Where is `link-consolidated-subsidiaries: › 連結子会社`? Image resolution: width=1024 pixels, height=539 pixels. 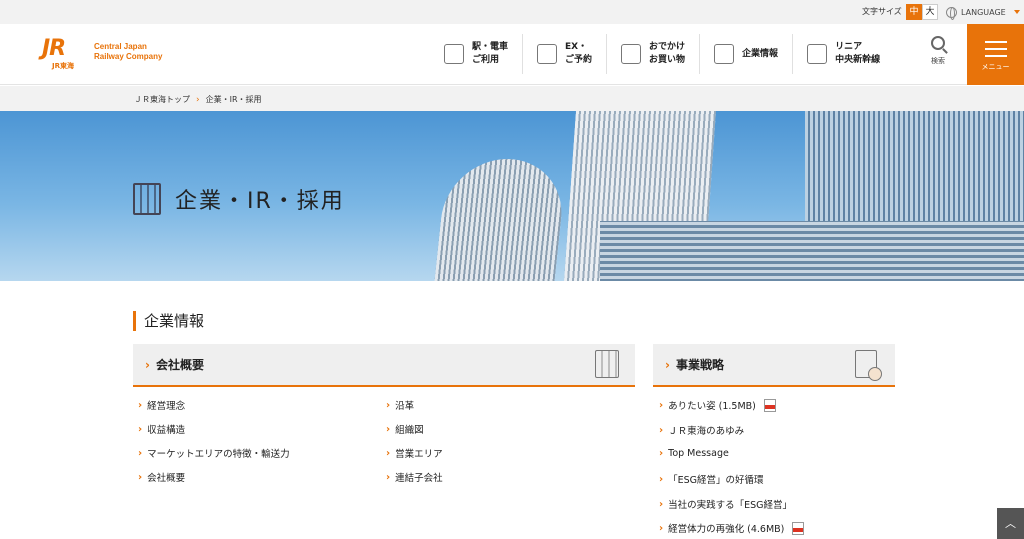 link-consolidated-subsidiaries: › 連結子会社 is located at coordinates (414, 477).